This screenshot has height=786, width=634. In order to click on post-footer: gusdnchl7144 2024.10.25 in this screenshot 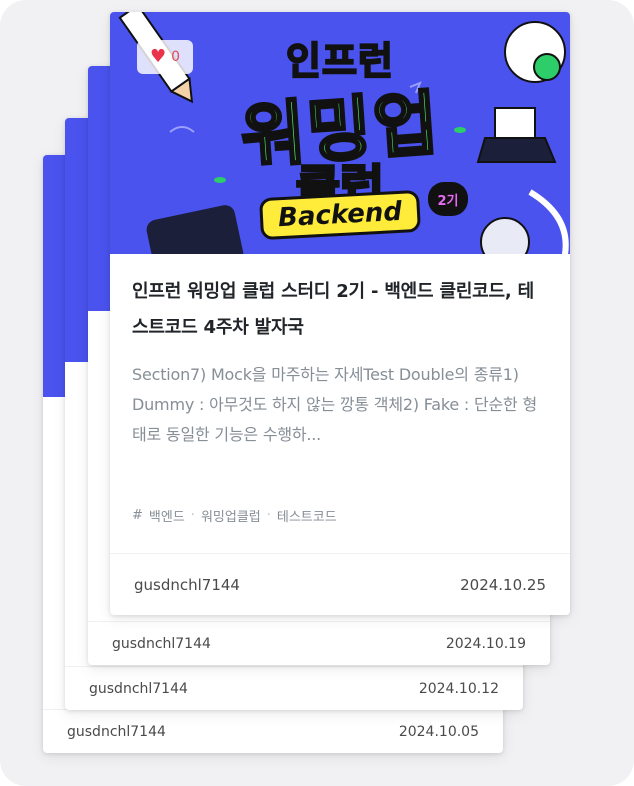, I will do `click(340, 584)`.